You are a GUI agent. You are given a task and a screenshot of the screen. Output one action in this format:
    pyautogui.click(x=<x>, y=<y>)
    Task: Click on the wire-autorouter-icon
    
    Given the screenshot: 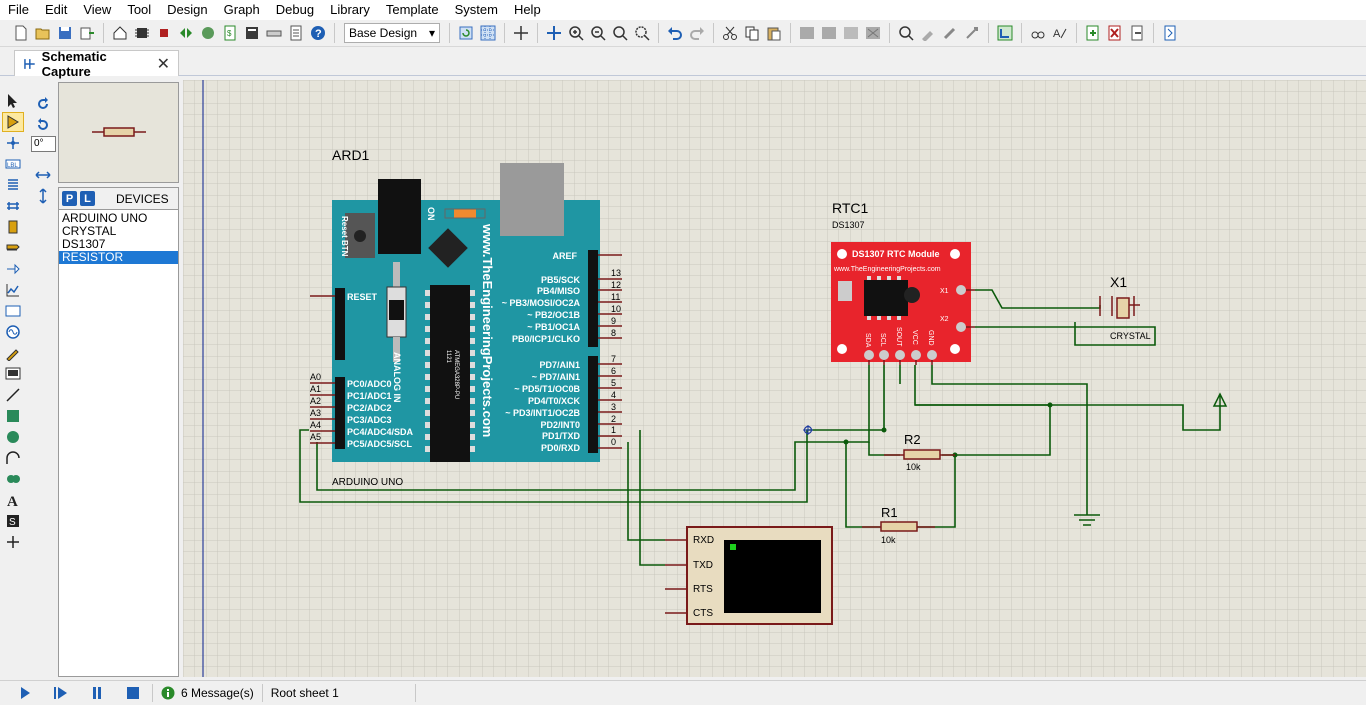 What is the action you would take?
    pyautogui.click(x=1004, y=33)
    